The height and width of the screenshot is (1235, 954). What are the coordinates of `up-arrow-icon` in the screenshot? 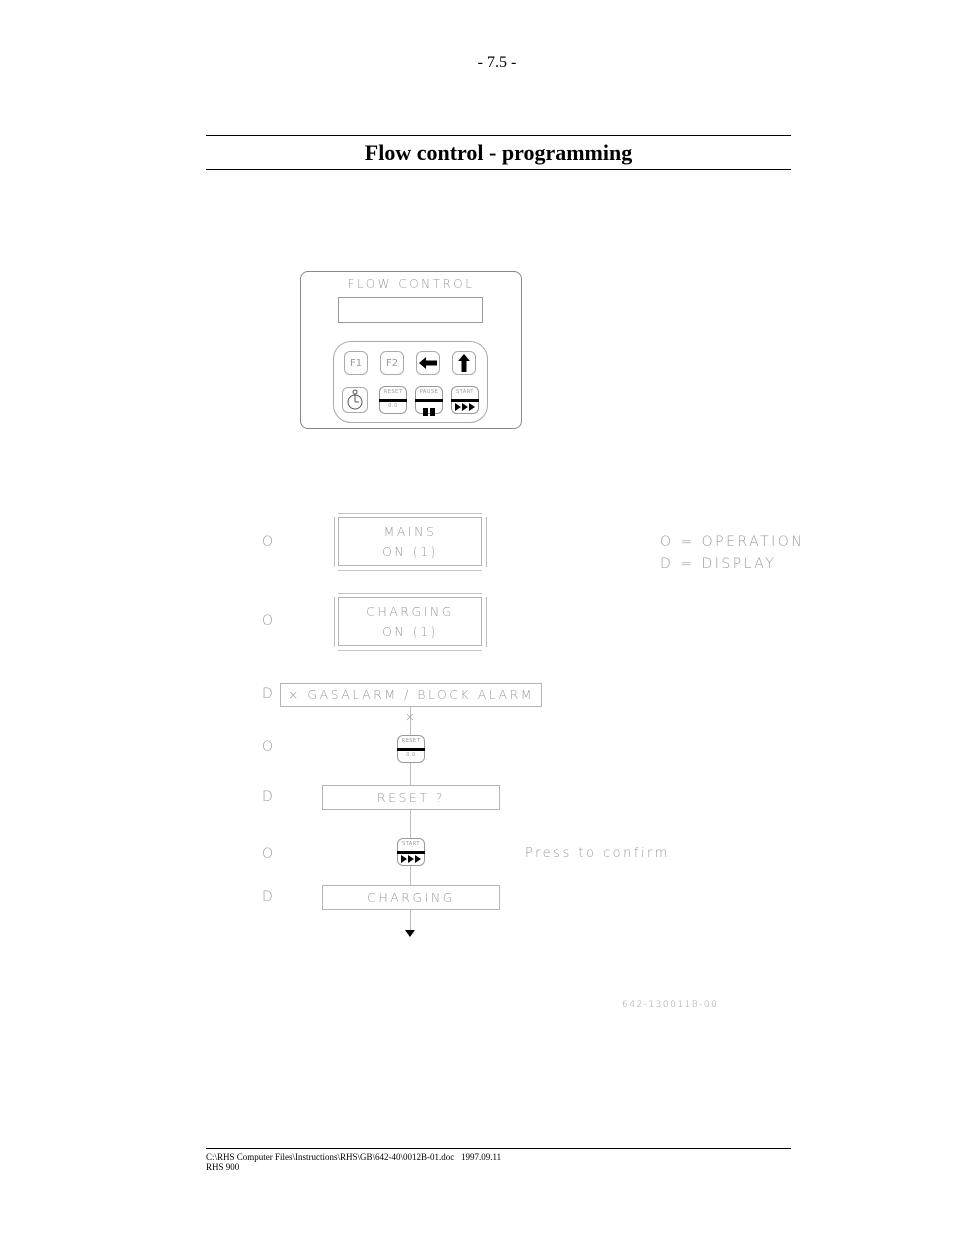 It's located at (464, 363).